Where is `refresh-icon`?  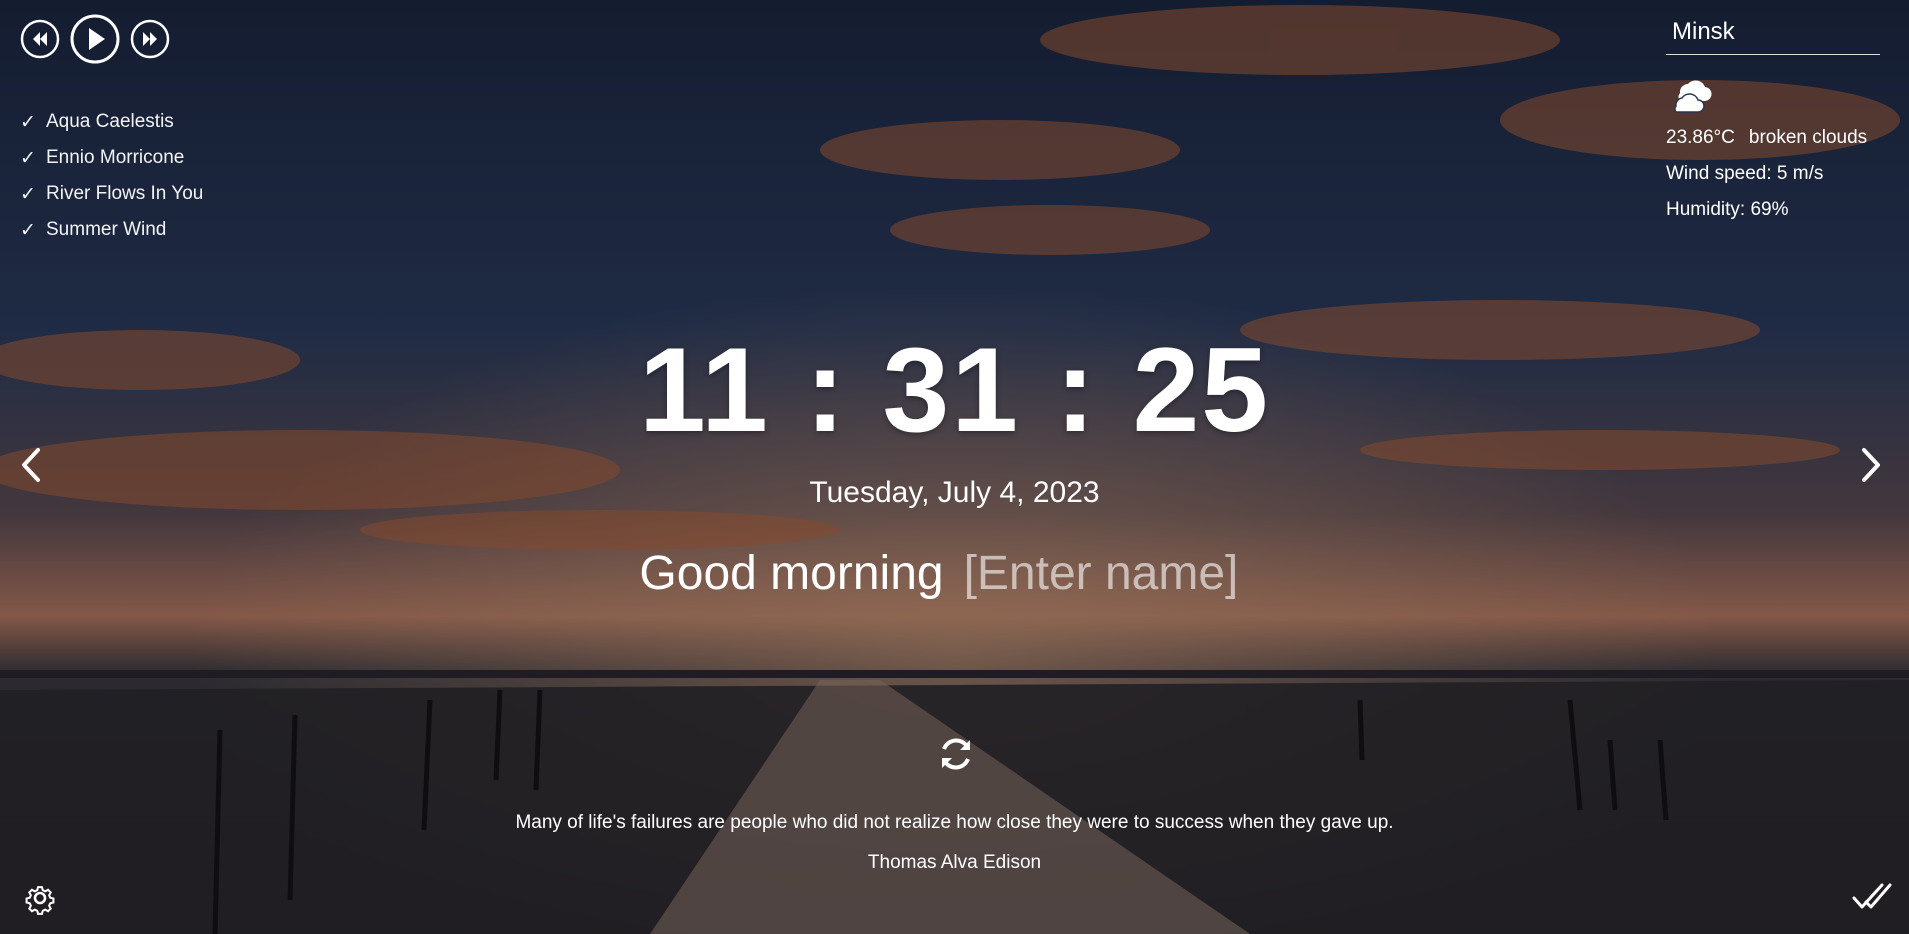
refresh-icon is located at coordinates (956, 754).